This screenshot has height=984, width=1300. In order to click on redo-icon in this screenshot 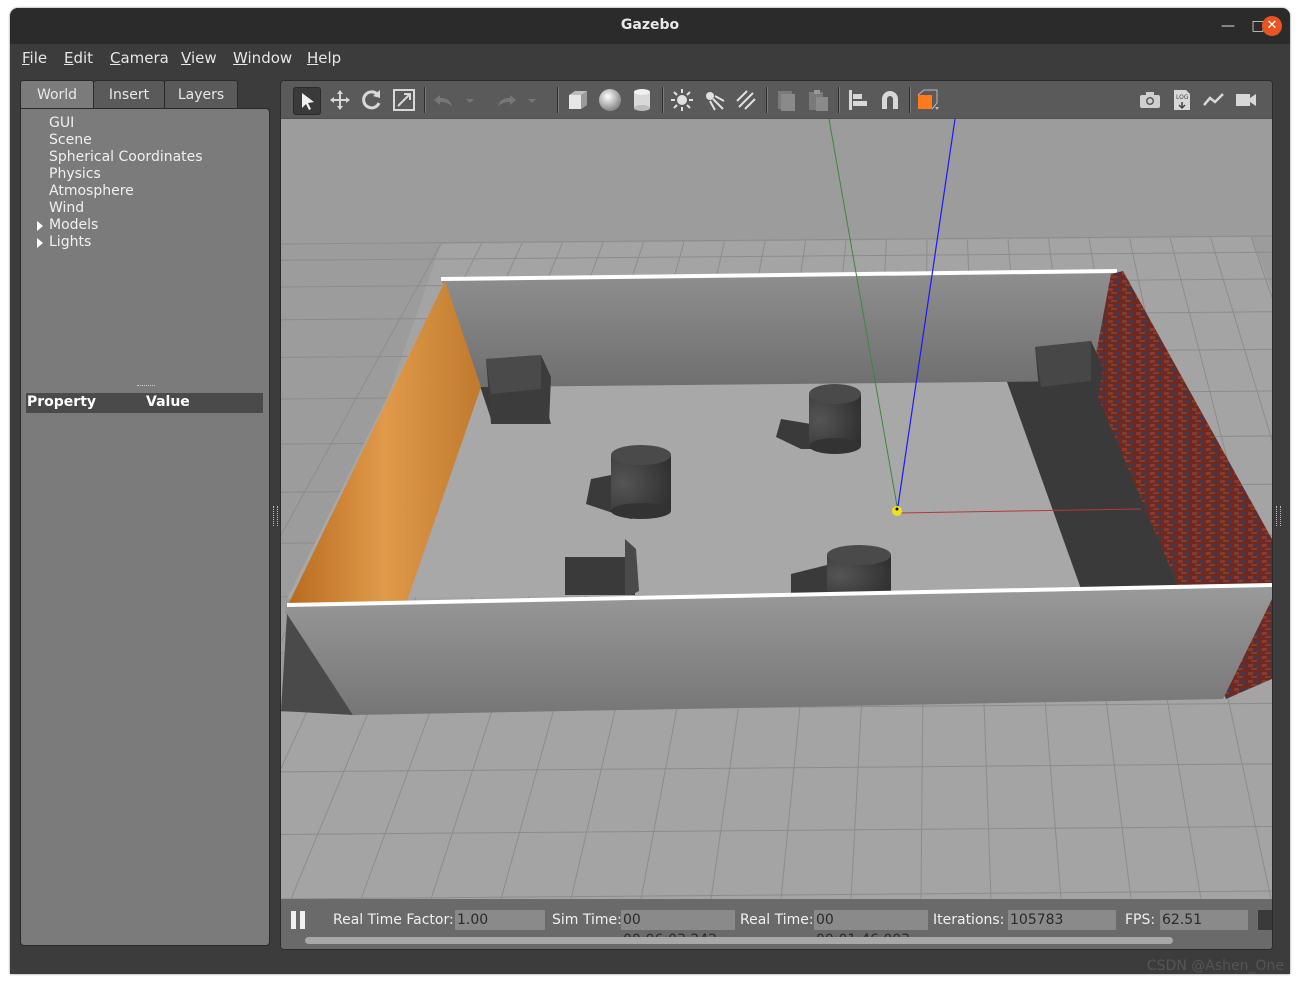, I will do `click(506, 100)`.